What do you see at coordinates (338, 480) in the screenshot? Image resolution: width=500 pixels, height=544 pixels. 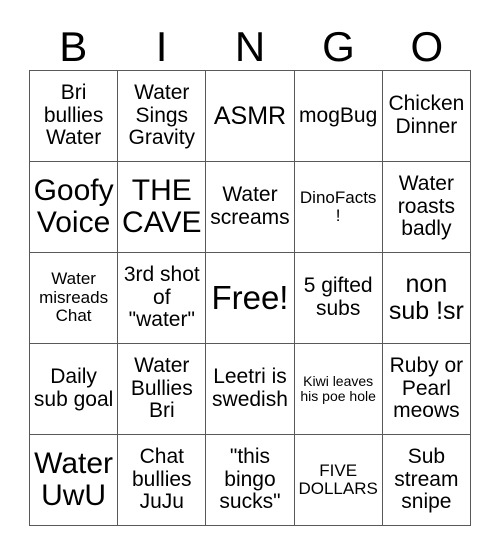 I see `bingo-cell-g5: FIVE DOLLARS` at bounding box center [338, 480].